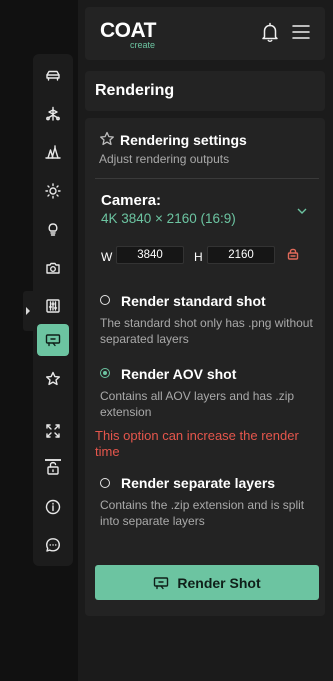 Image resolution: width=333 pixels, height=681 pixels. I want to click on render-shot-label: Render Shot, so click(219, 582).